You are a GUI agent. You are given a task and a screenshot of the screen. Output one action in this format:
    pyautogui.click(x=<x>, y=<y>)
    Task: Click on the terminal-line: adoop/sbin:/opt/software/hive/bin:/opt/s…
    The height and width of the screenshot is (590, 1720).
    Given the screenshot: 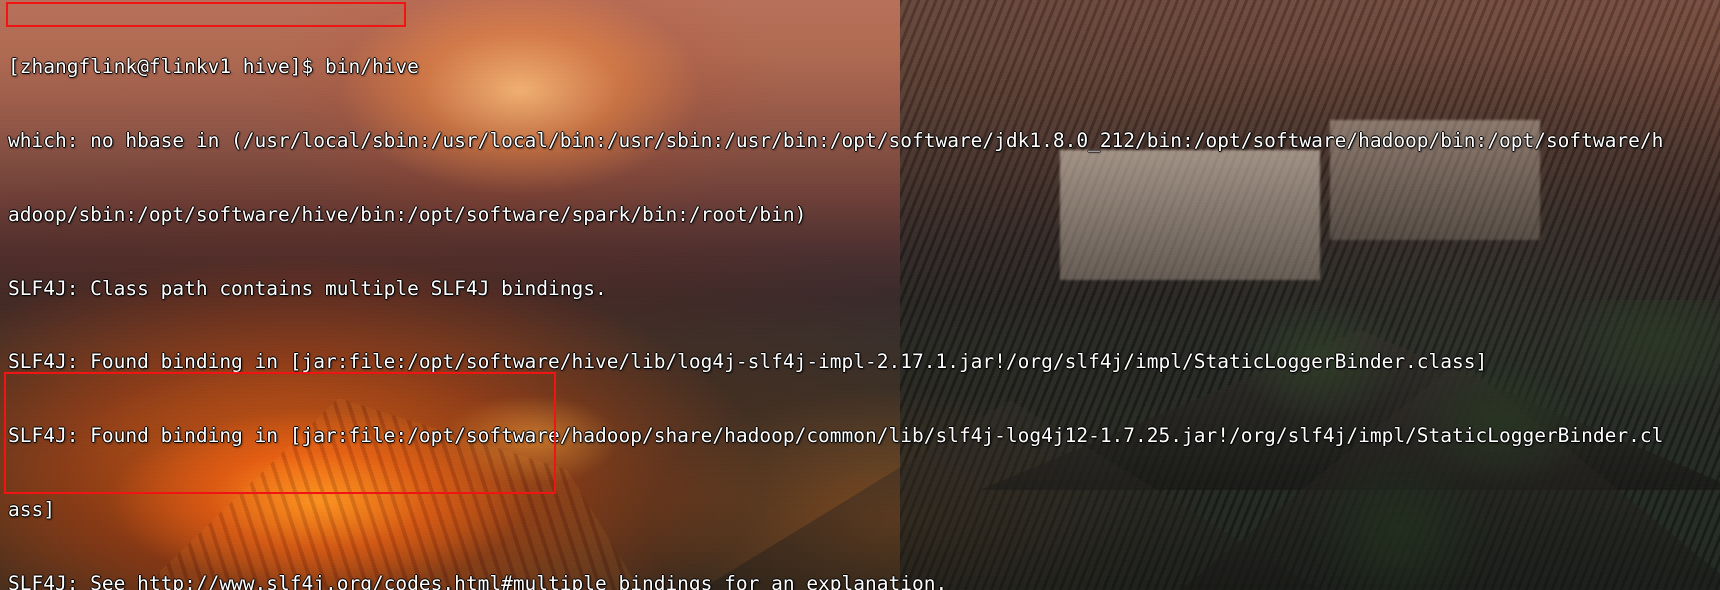 What is the action you would take?
    pyautogui.click(x=407, y=214)
    